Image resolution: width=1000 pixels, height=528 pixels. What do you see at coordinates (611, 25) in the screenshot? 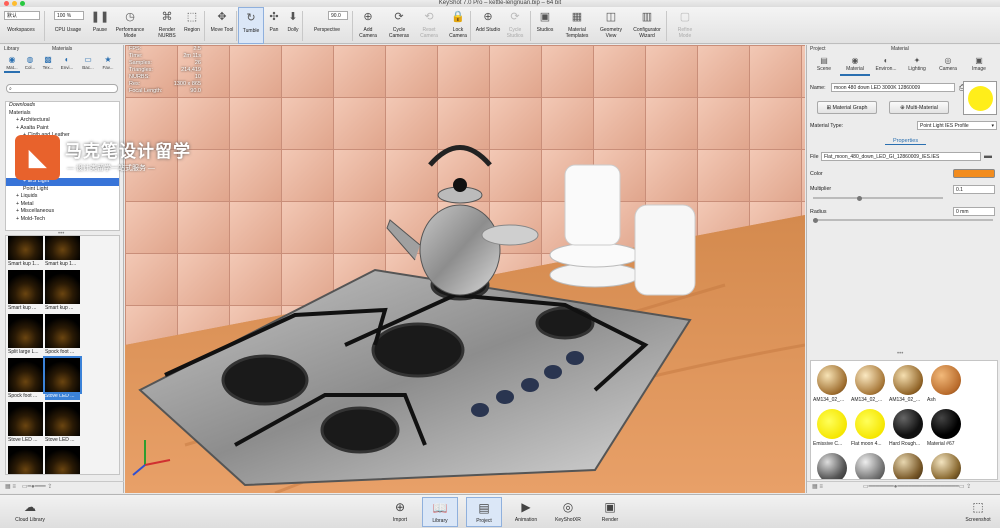
I see `toolbar-geometry-view-button: ◫ Geometry View` at bounding box center [611, 25].